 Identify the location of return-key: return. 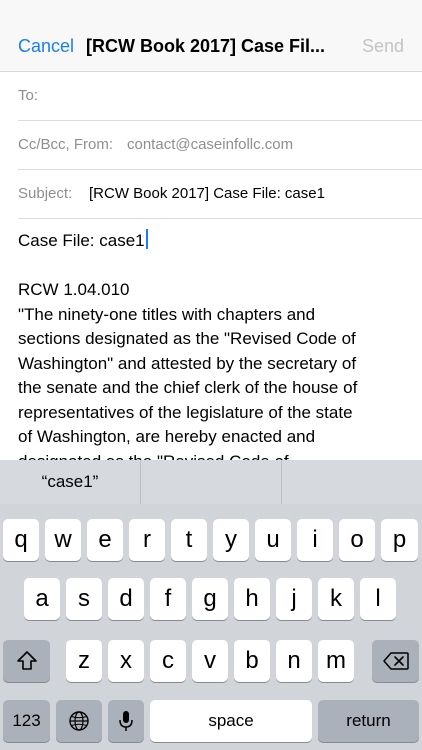
(368, 721).